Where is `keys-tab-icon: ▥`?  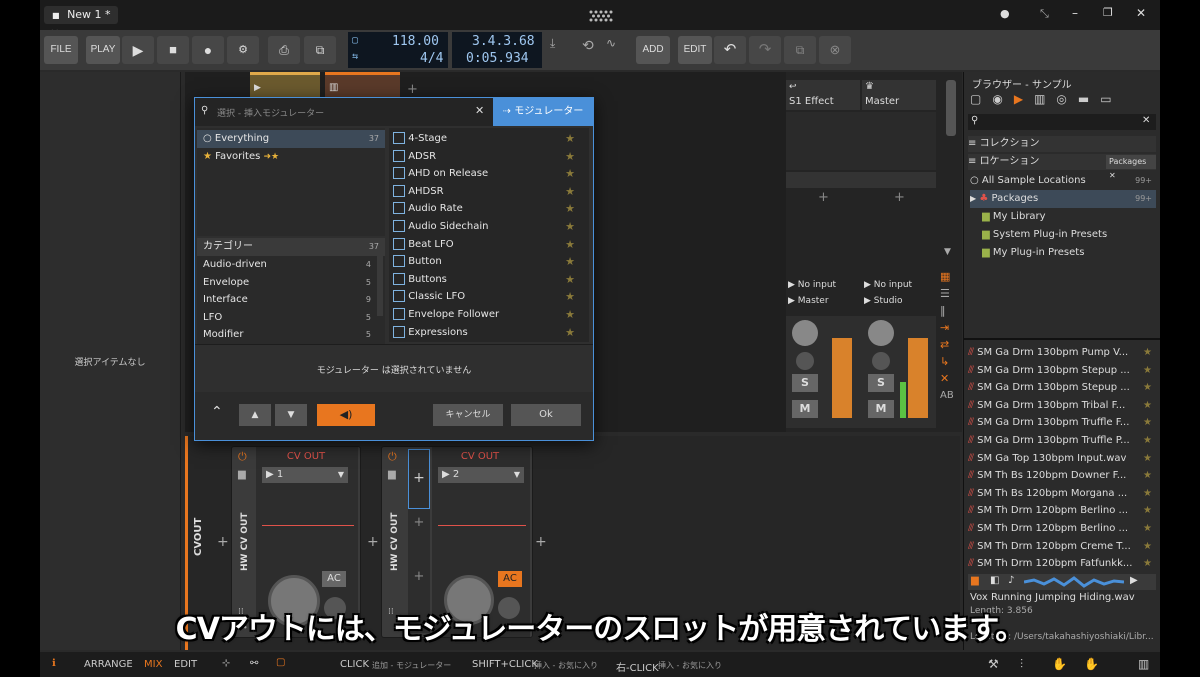
keys-tab-icon: ▥ is located at coordinates (1045, 99).